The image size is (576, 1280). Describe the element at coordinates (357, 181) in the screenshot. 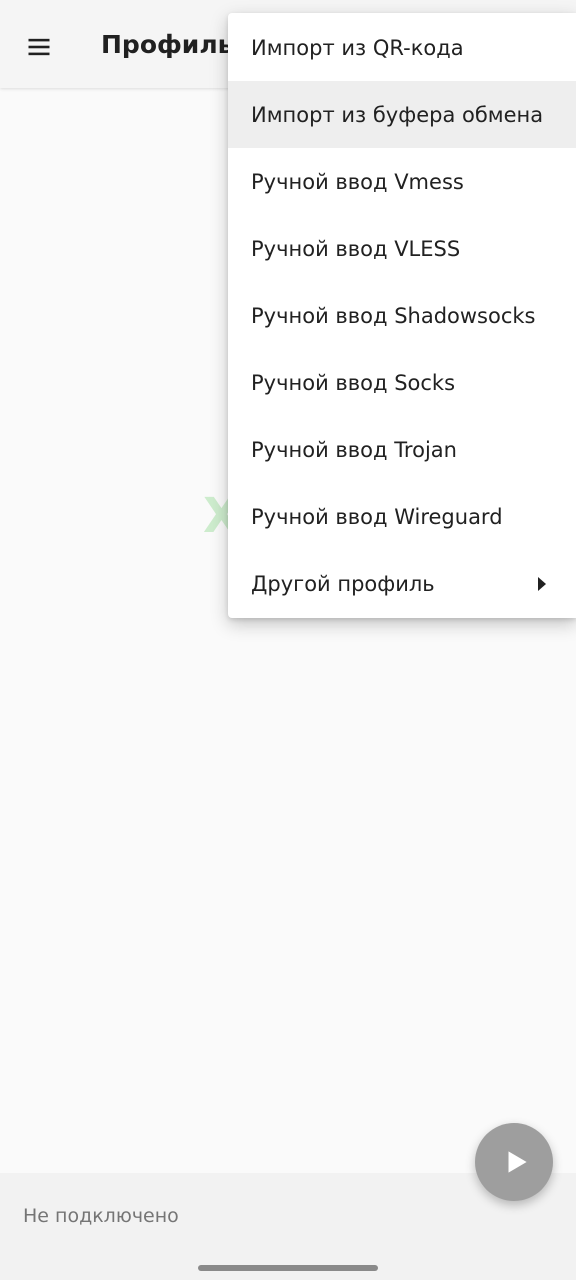

I see `menu-item-label: Ручной ввод Vmess` at that location.